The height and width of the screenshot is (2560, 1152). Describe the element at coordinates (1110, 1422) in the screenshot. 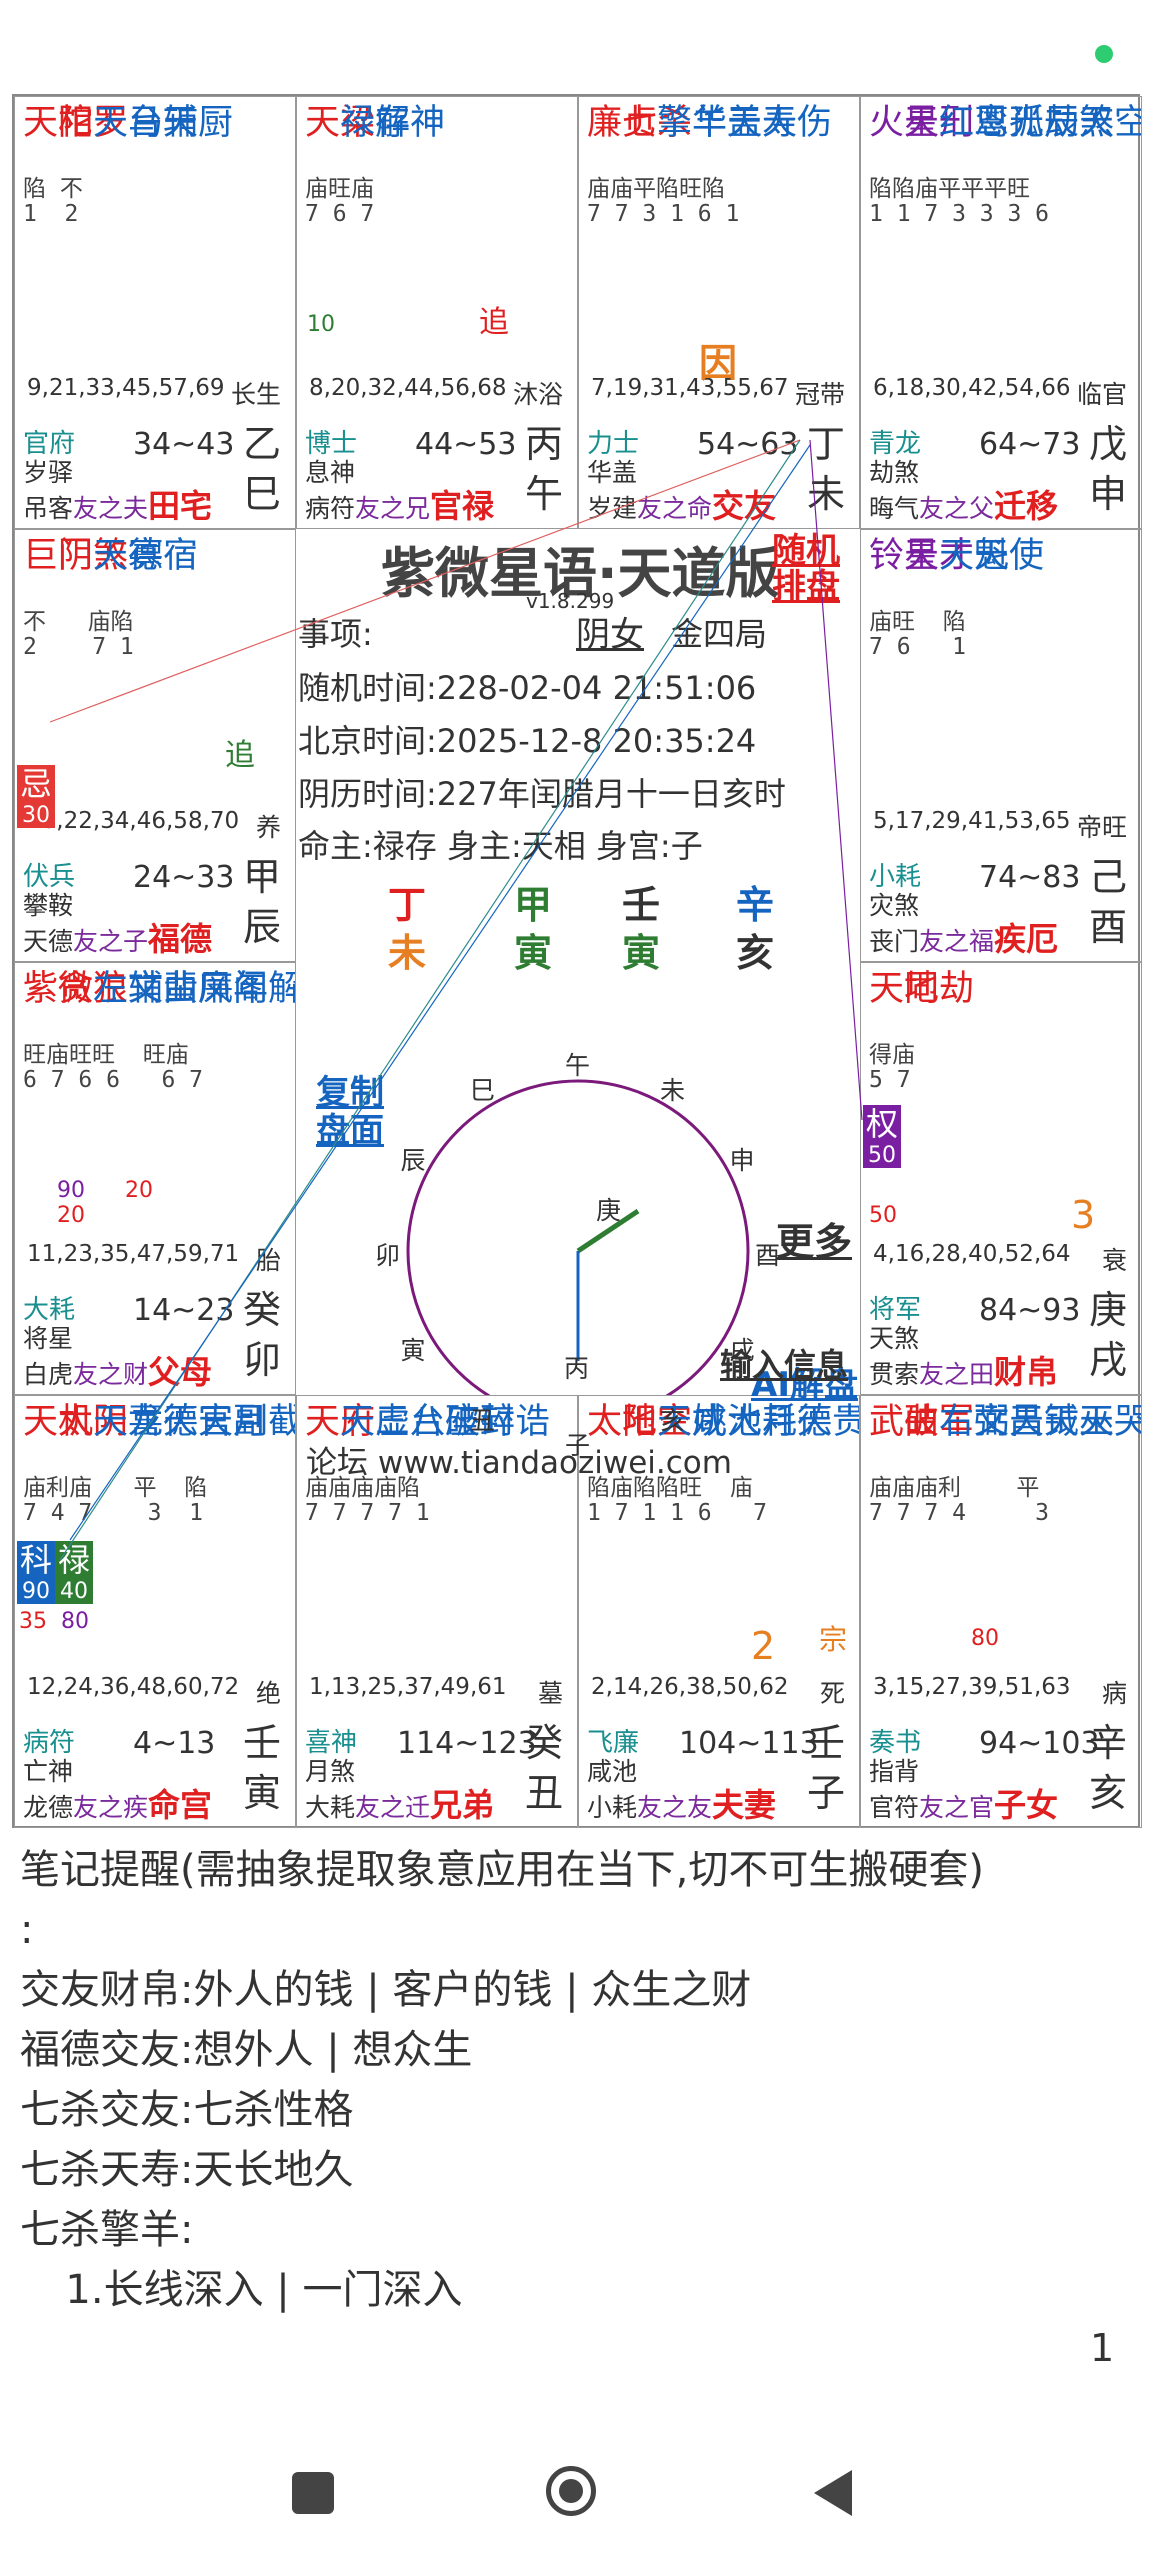

I see `star-name: 天哭` at that location.